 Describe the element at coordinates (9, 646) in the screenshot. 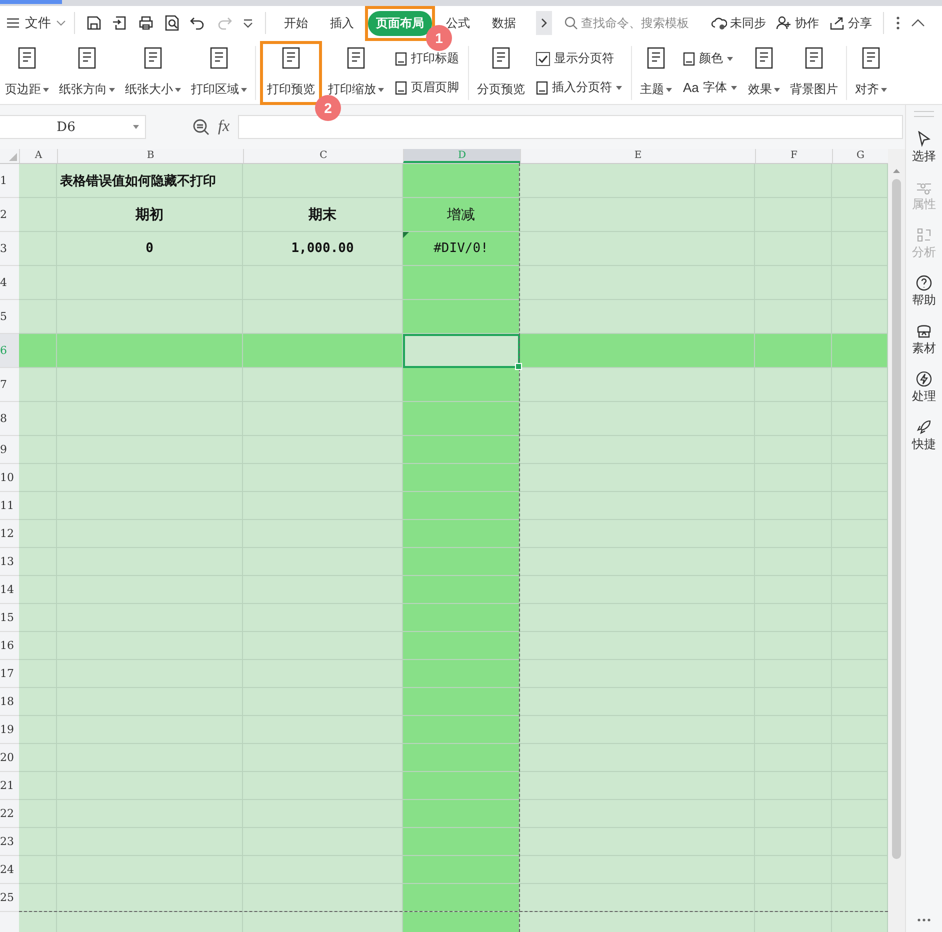

I see `row-header: 16` at that location.